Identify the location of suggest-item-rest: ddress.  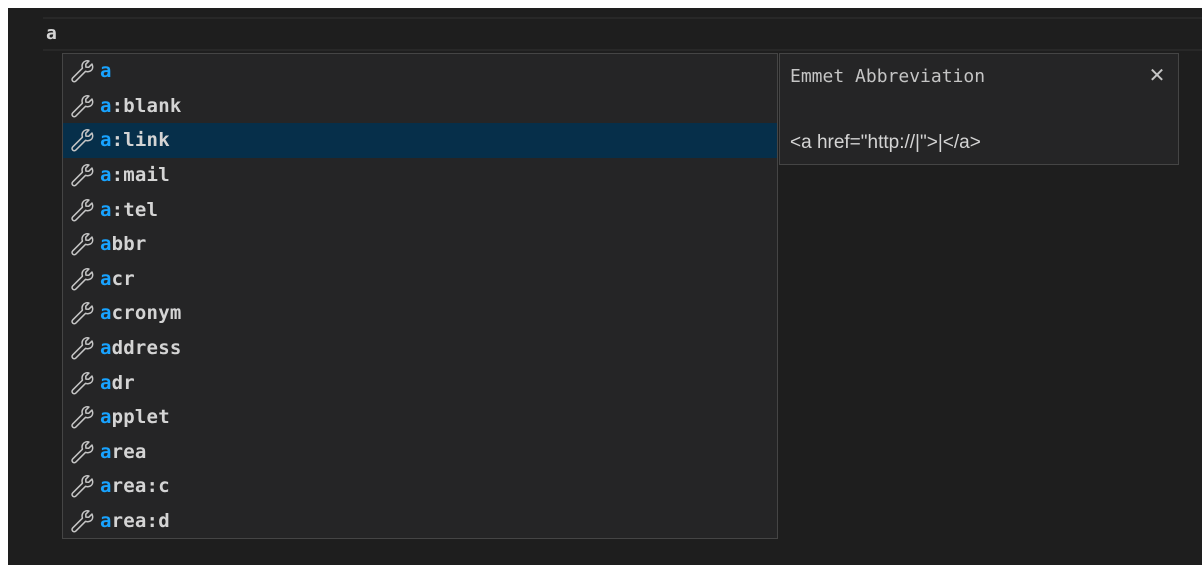
(146, 348).